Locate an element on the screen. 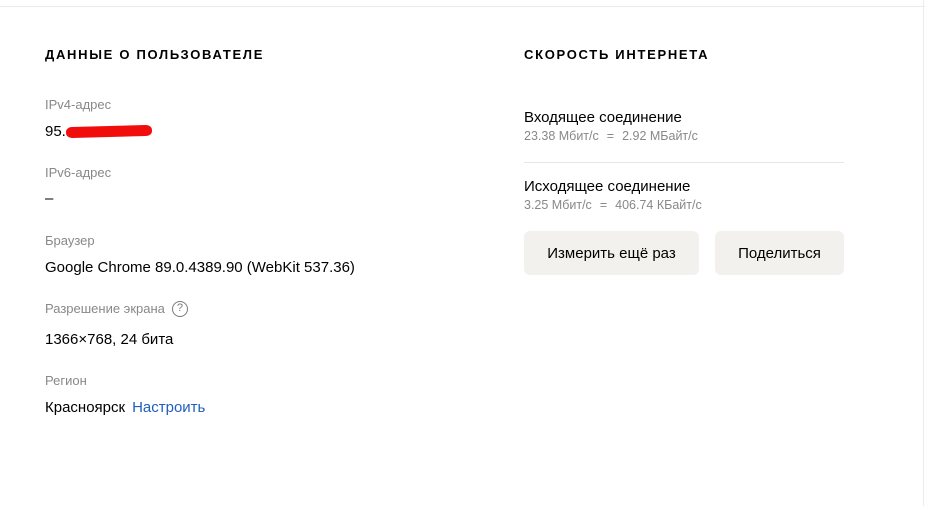 The height and width of the screenshot is (506, 925). region-label: Регион is located at coordinates (66, 380).